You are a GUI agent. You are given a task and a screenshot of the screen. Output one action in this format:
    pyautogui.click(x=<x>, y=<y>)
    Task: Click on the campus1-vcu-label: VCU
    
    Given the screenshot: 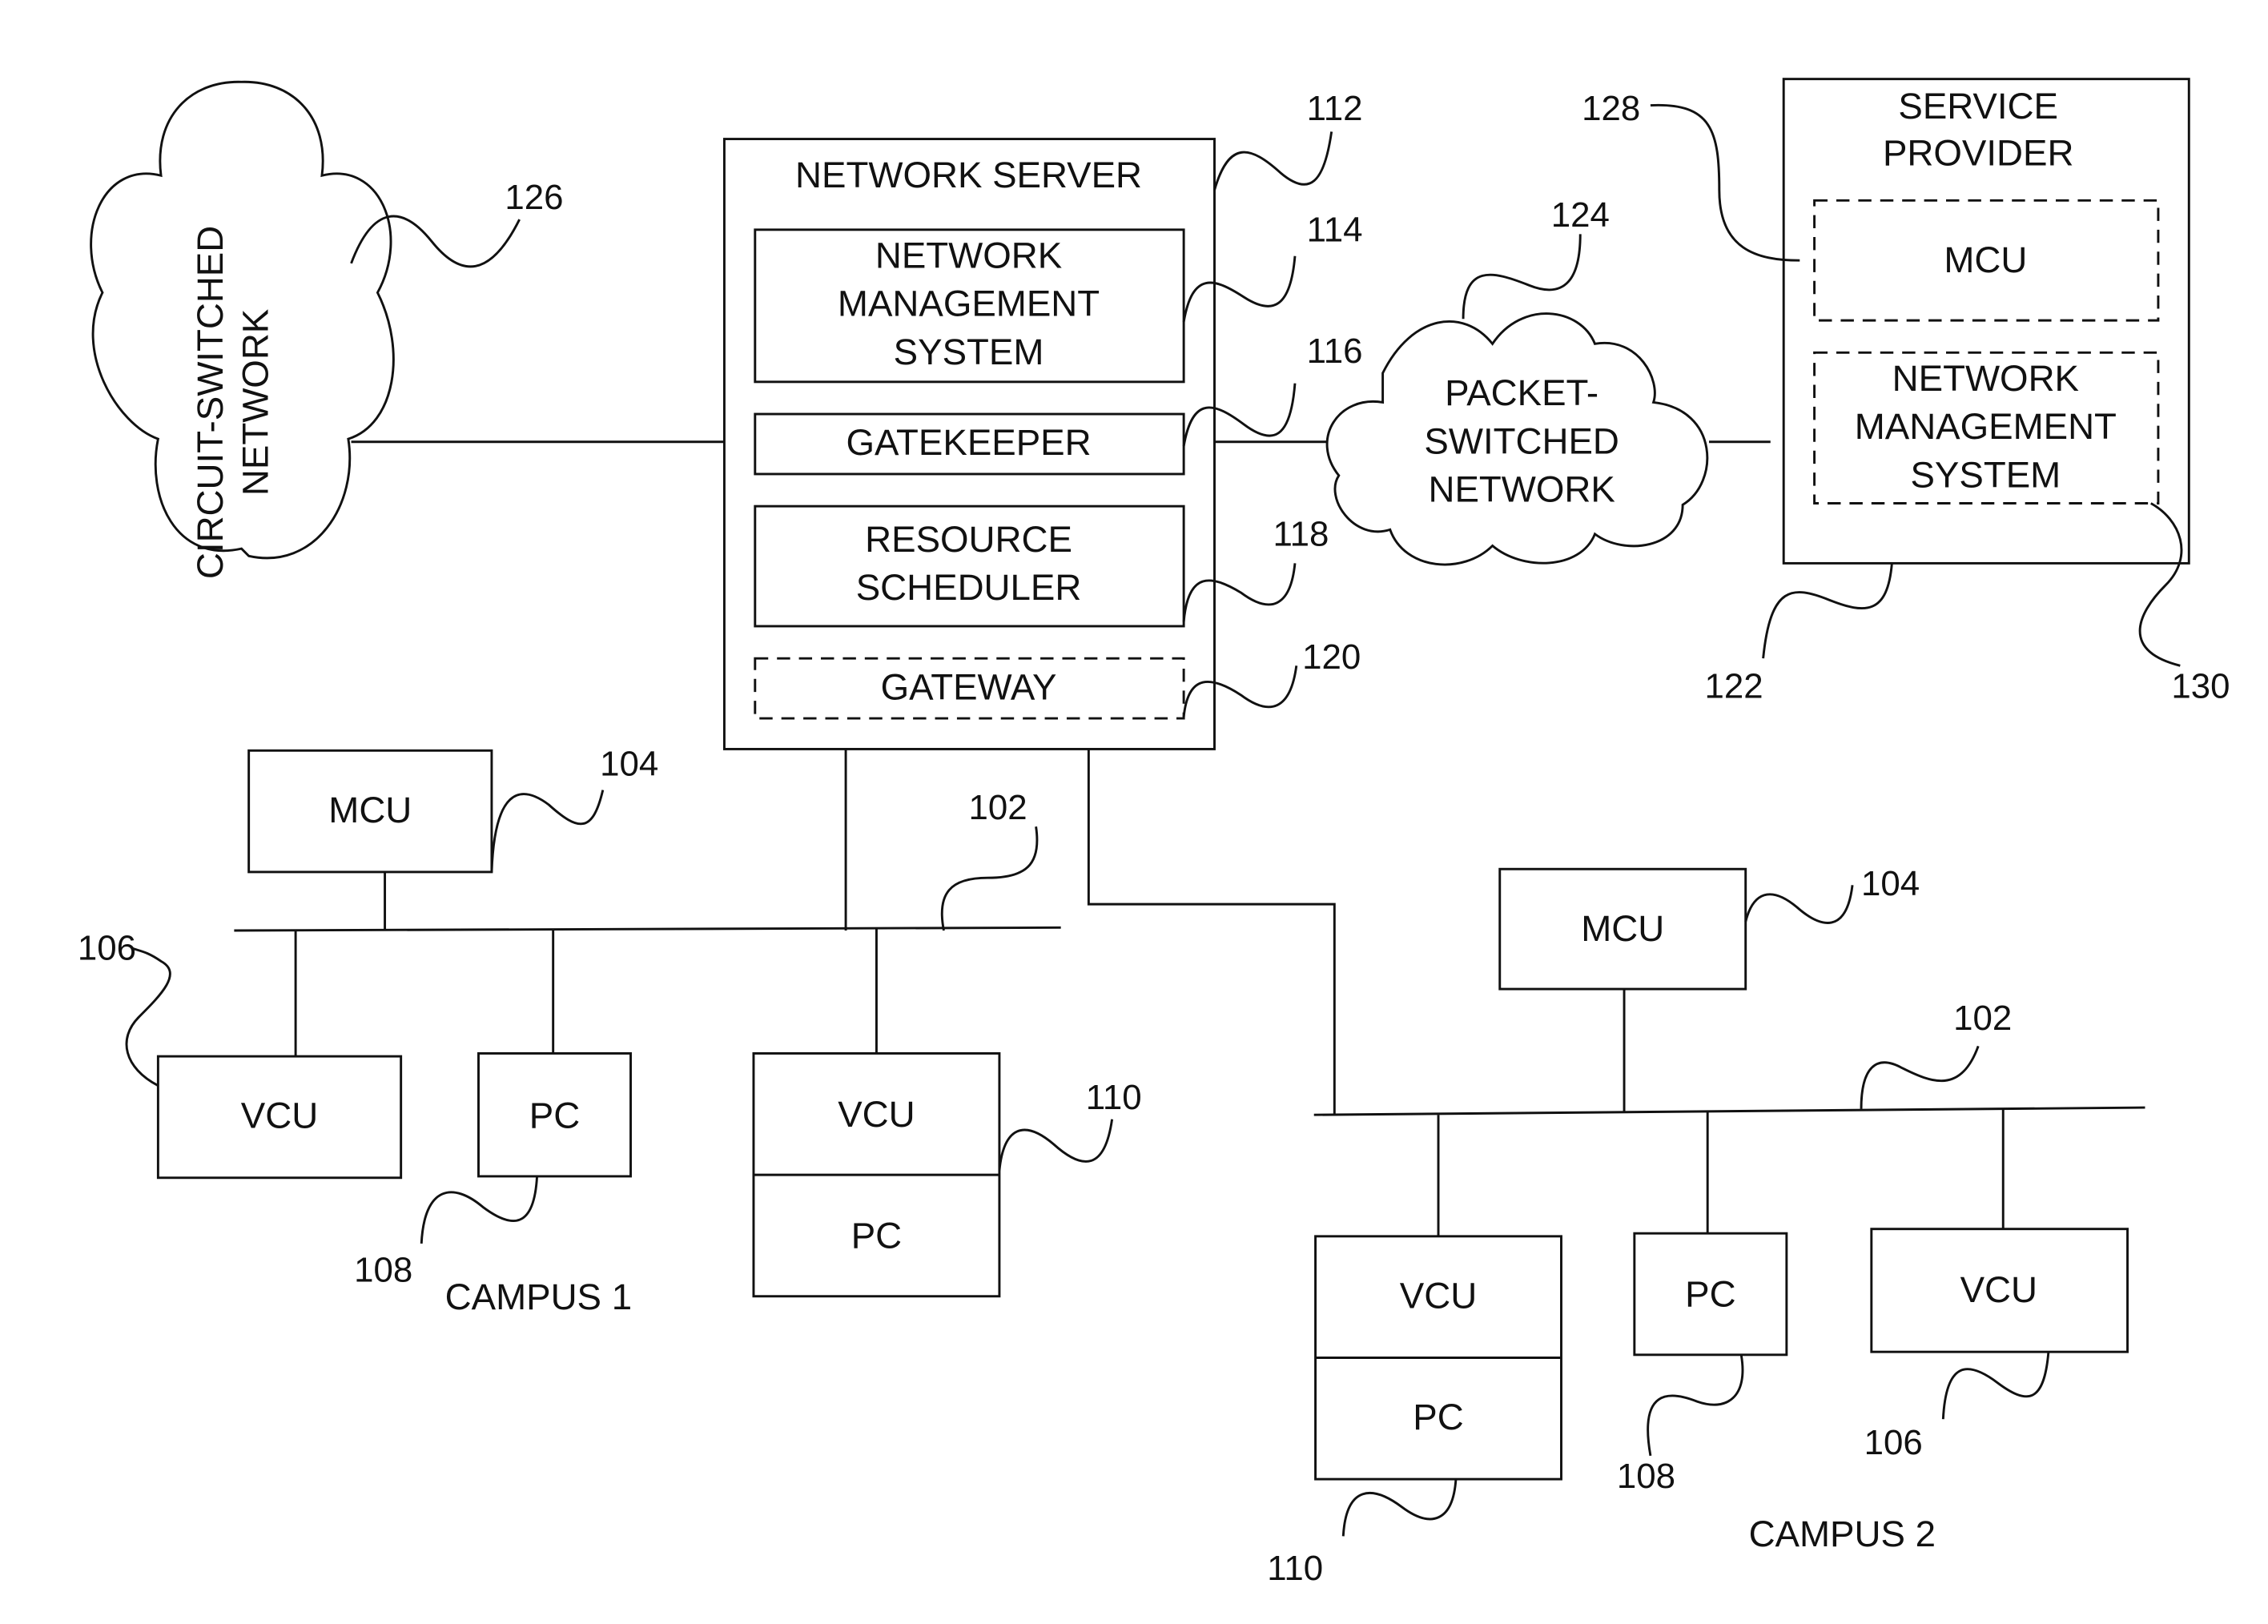 What is the action you would take?
    pyautogui.click(x=279, y=1115)
    